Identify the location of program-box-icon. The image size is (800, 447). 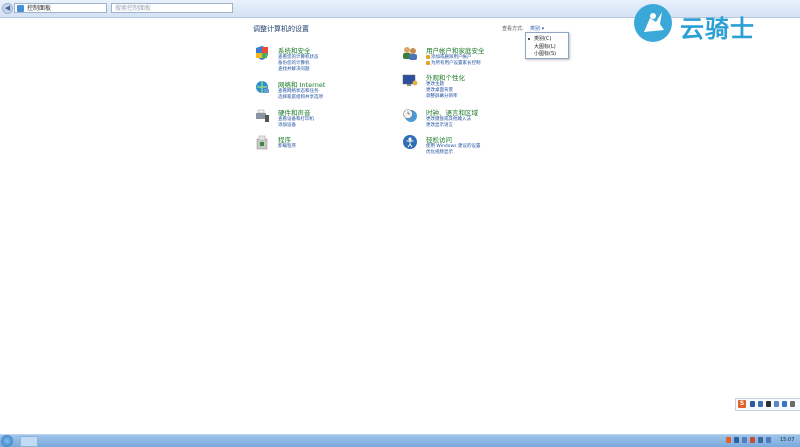
(262, 142).